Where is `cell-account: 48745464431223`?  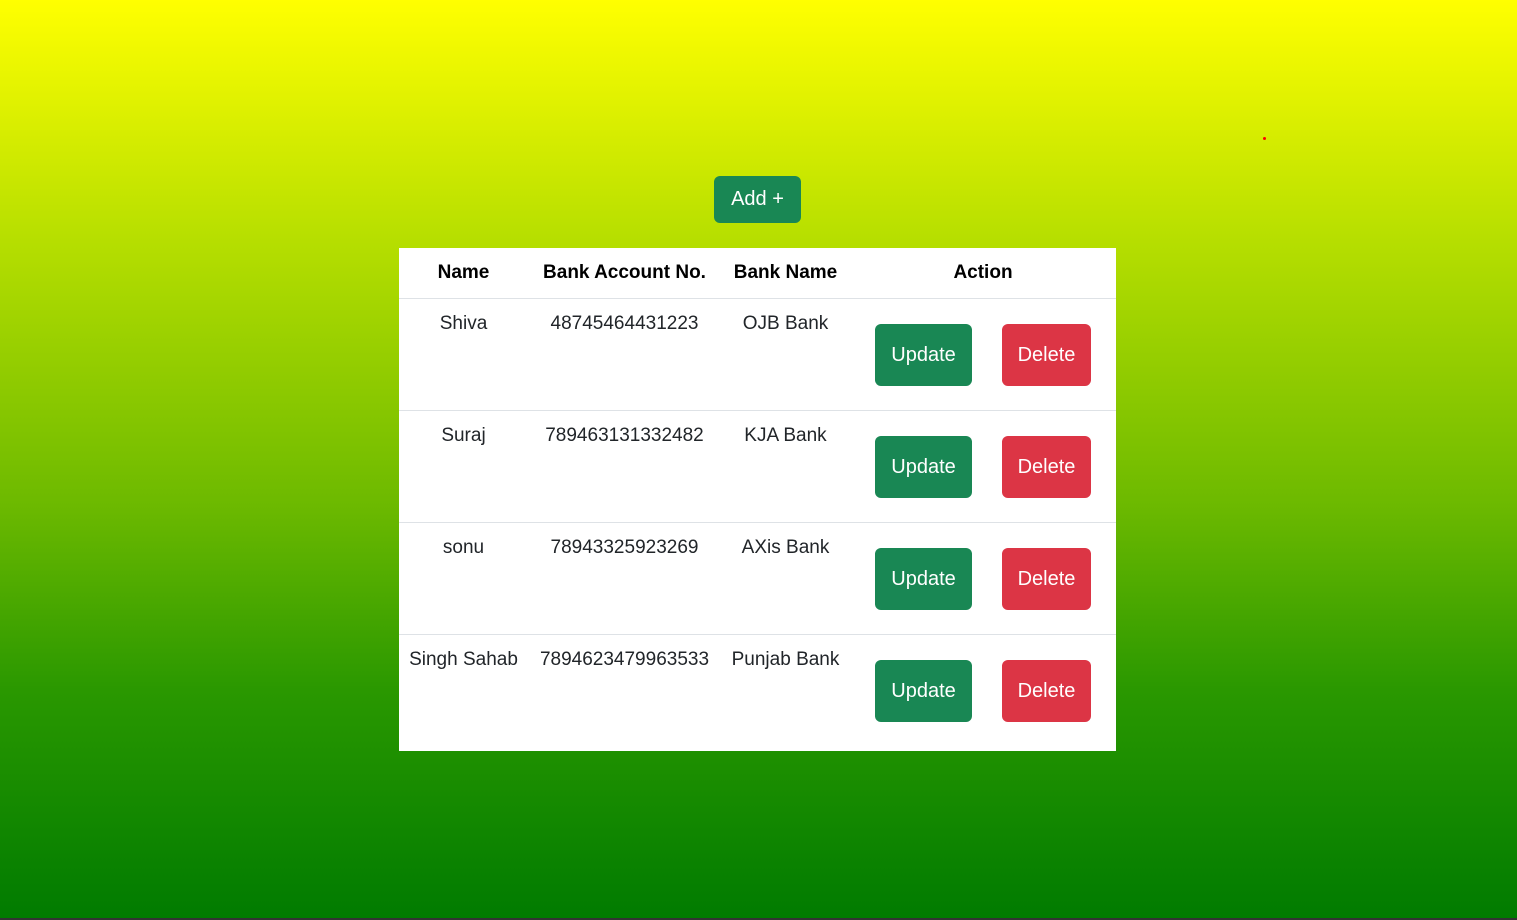 cell-account: 48745464431223 is located at coordinates (624, 354).